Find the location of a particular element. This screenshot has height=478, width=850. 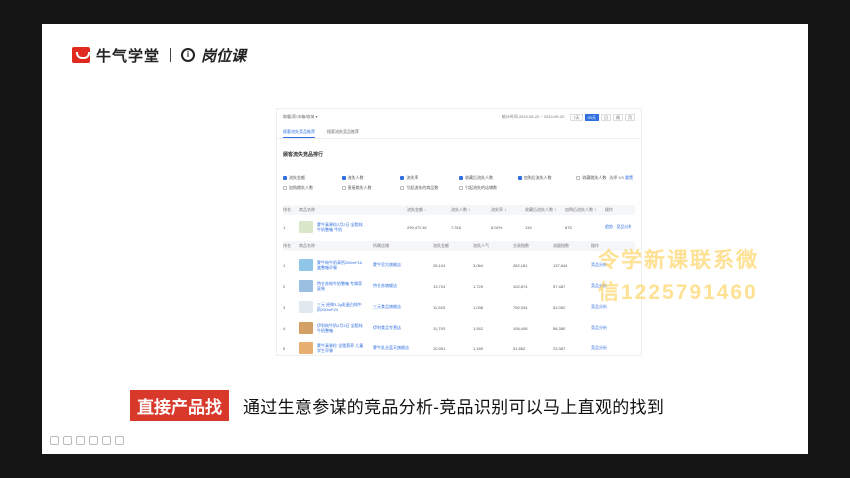

shop-cell: 伊利食品专营店 is located at coordinates (403, 328).